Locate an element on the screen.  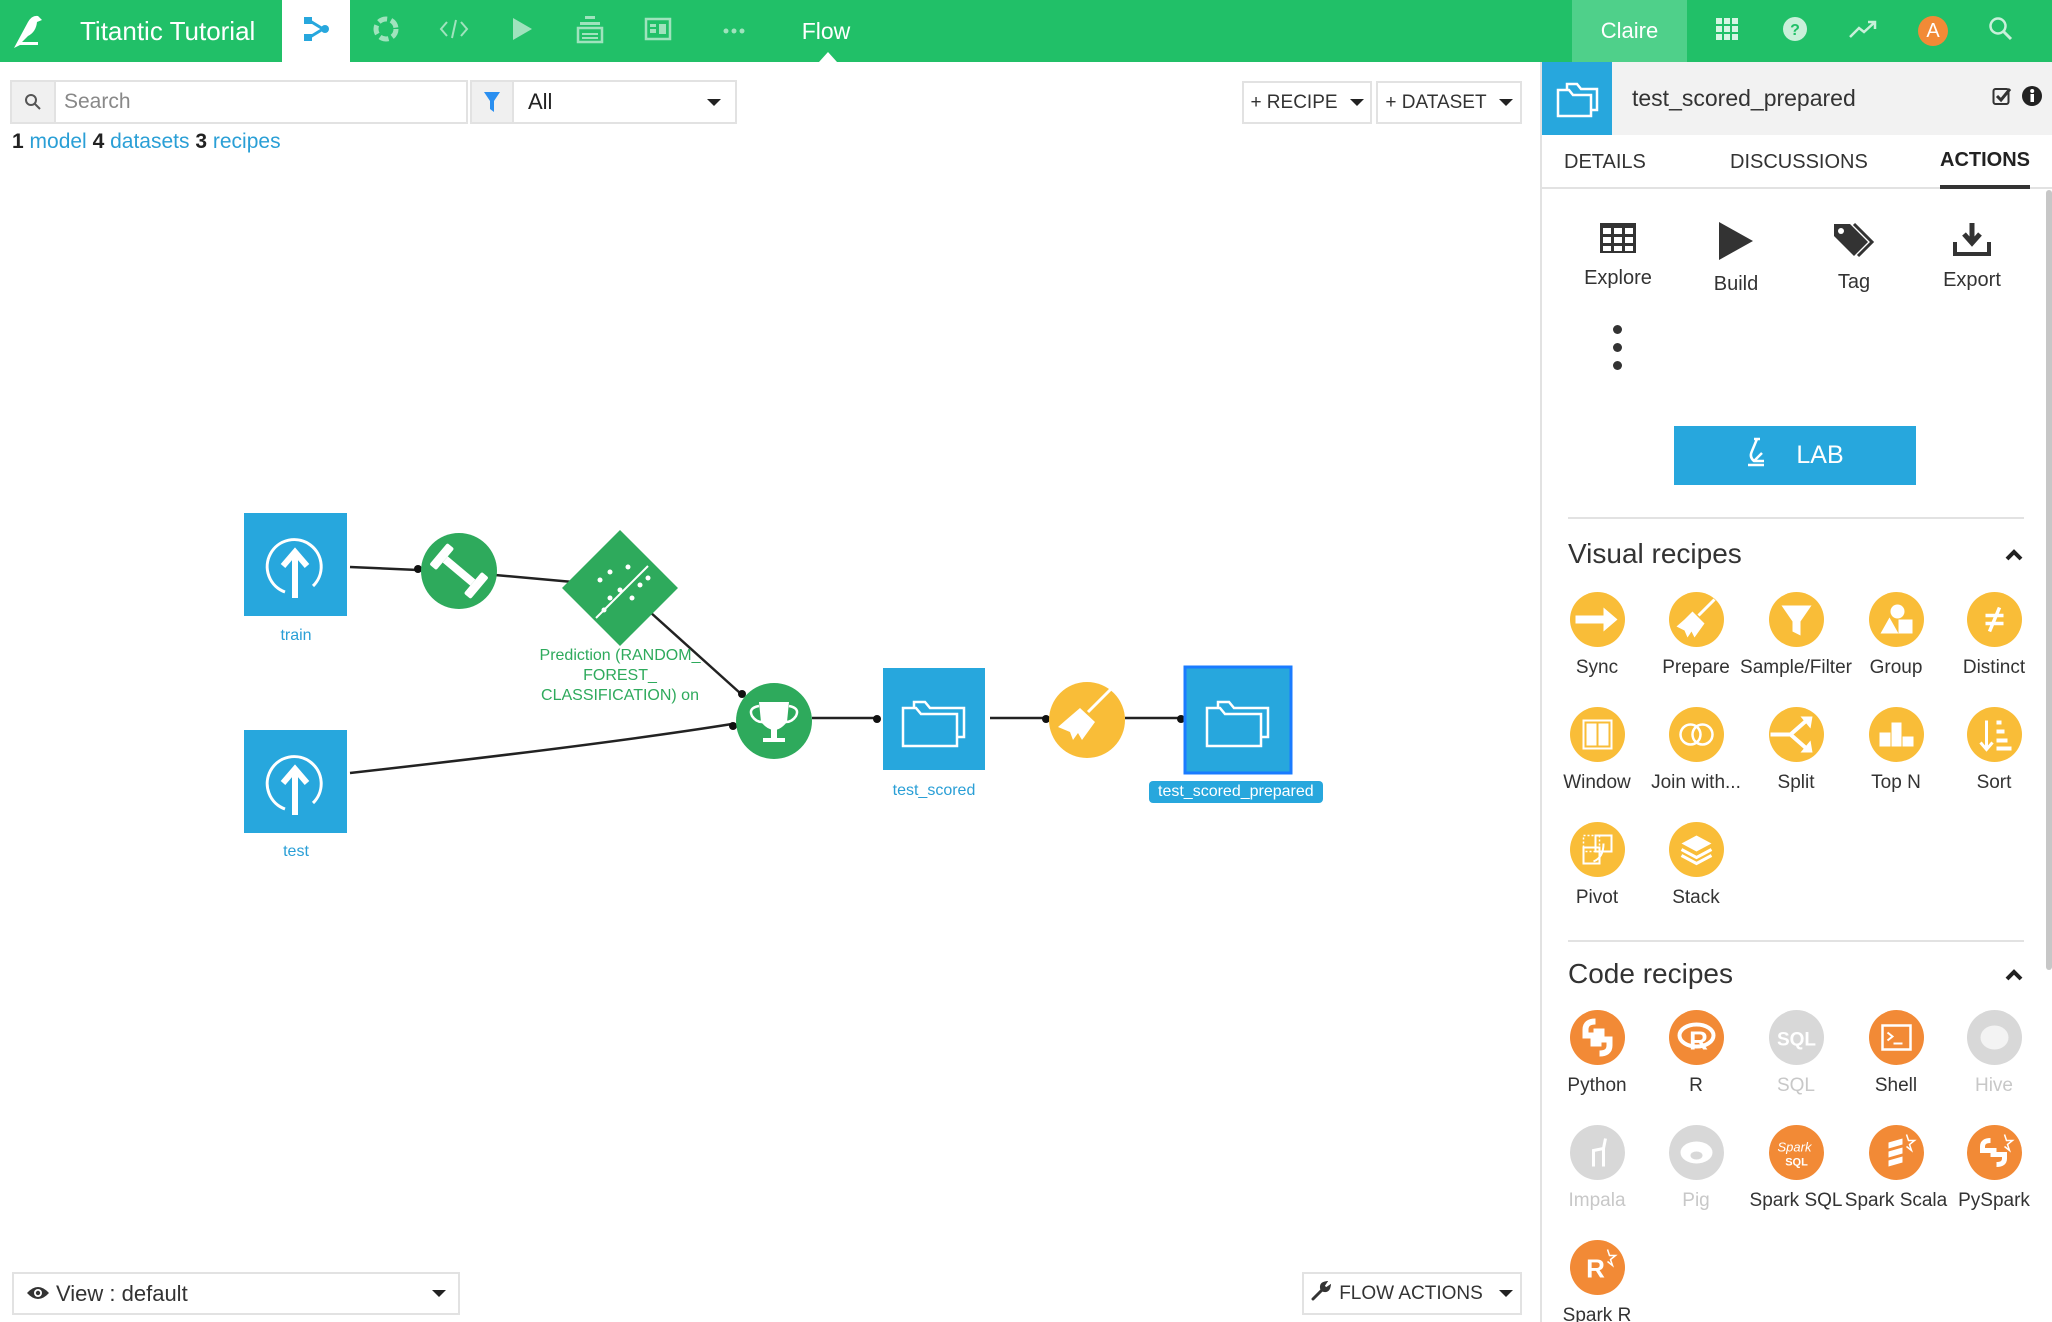
chevron-down-icon is located at coordinates (1505, 1293).